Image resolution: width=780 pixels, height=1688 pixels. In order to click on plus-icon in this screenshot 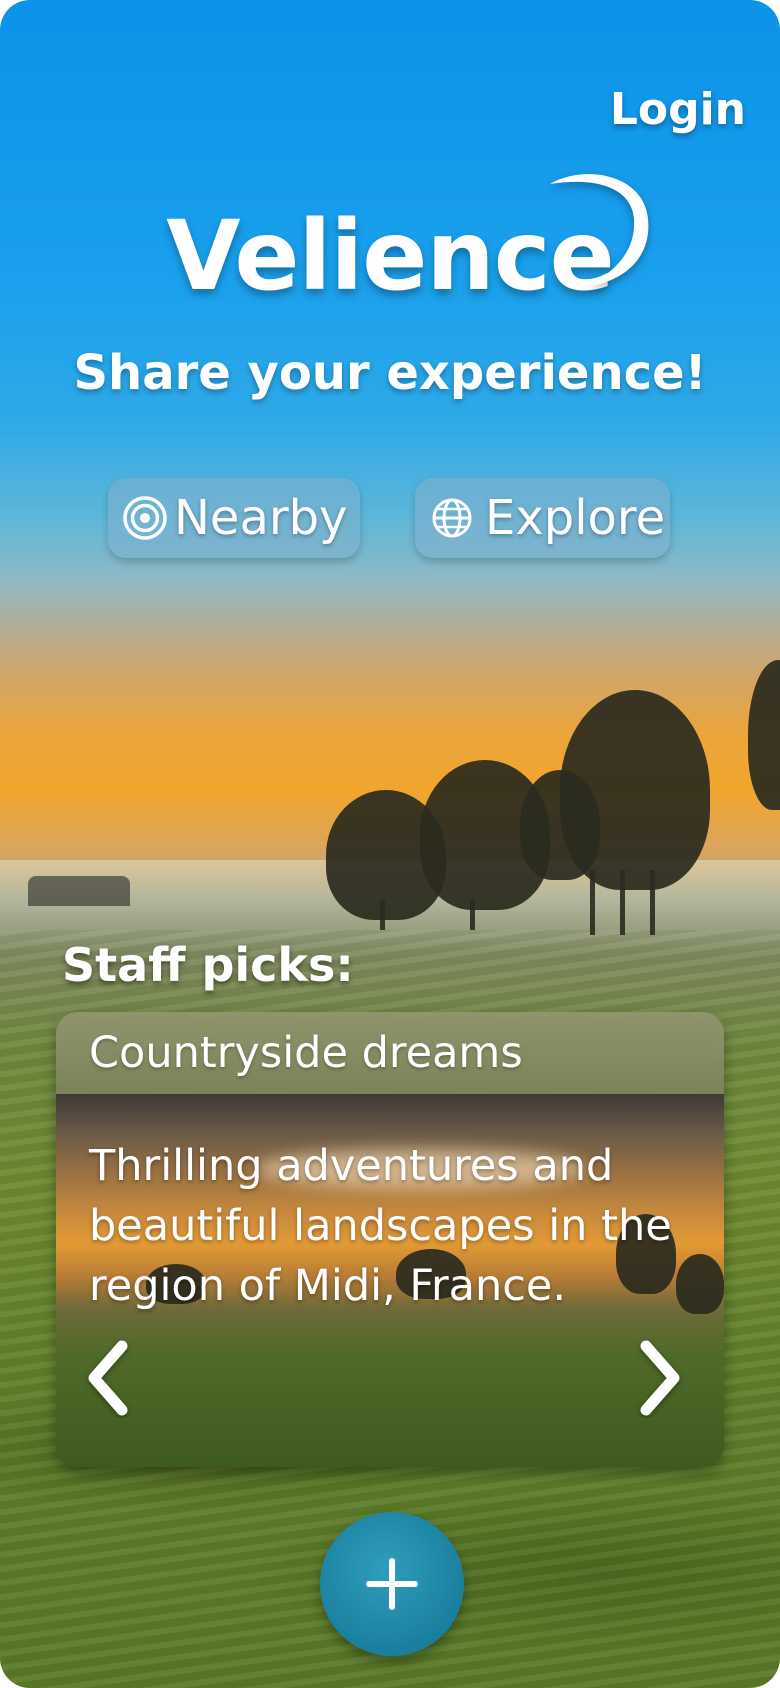, I will do `click(392, 1584)`.